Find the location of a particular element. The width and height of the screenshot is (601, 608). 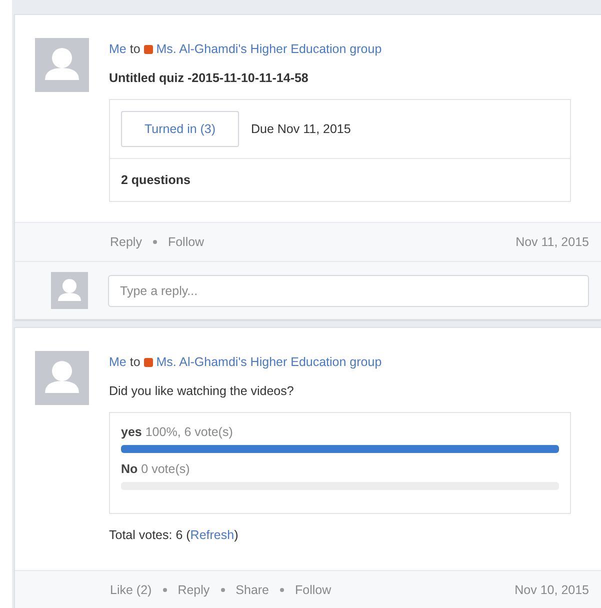

poll-question: Did you like watching the videos? is located at coordinates (202, 391).